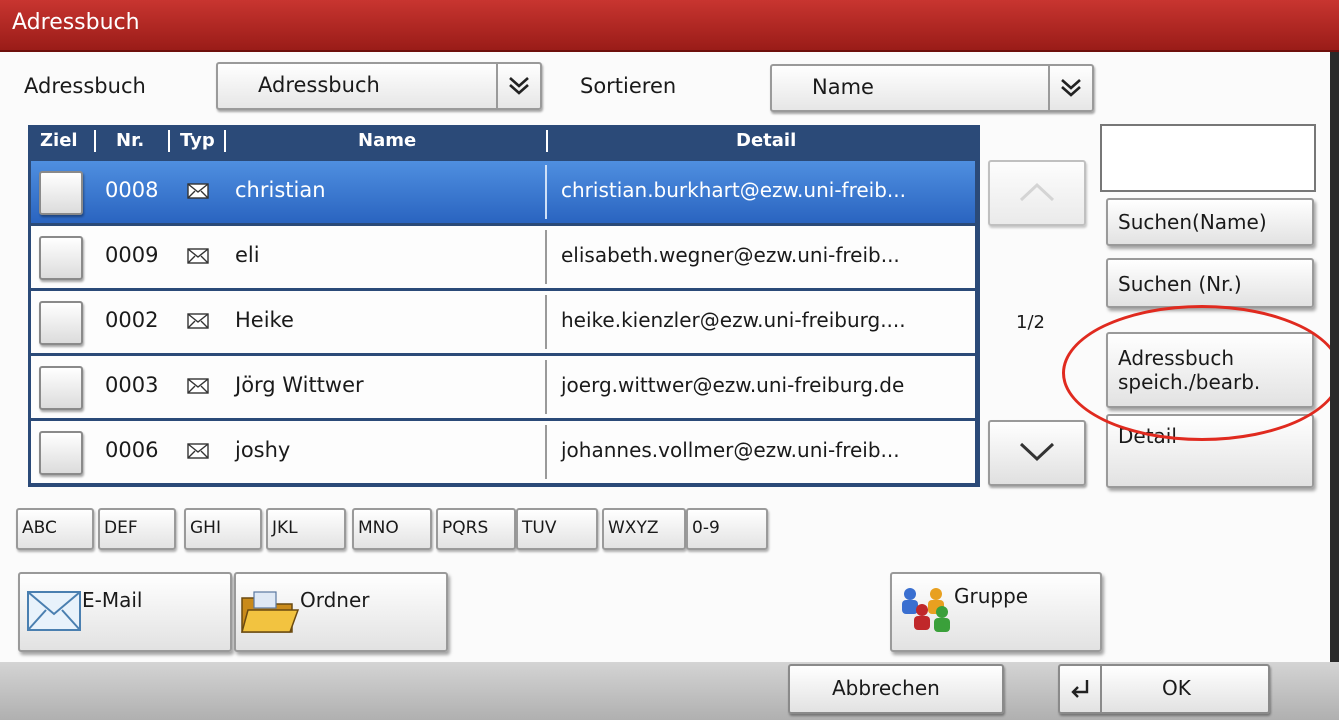  What do you see at coordinates (706, 528) in the screenshot?
I see `alpha-key-label: 0-9` at bounding box center [706, 528].